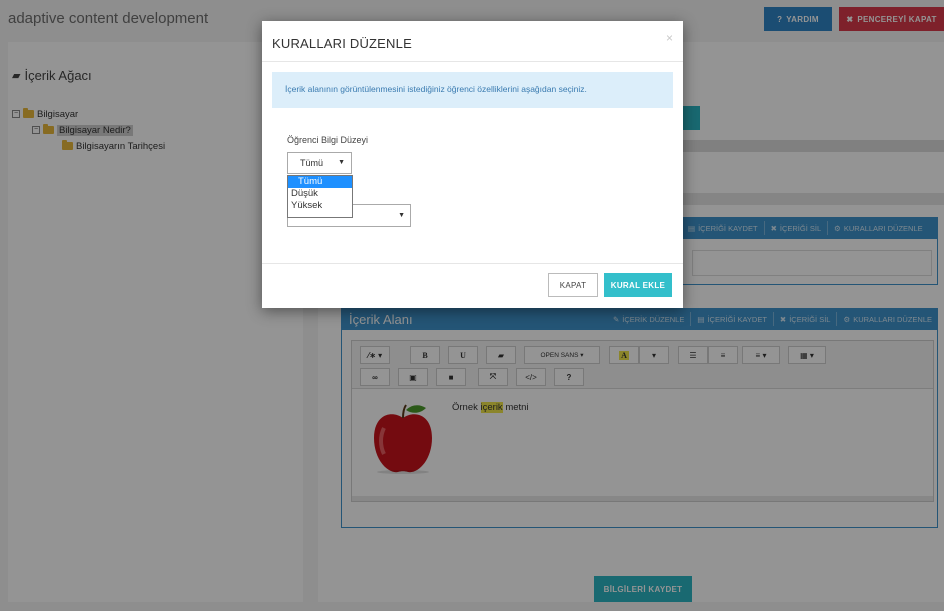 The height and width of the screenshot is (611, 944). I want to click on modal-close-icon: ×, so click(669, 38).